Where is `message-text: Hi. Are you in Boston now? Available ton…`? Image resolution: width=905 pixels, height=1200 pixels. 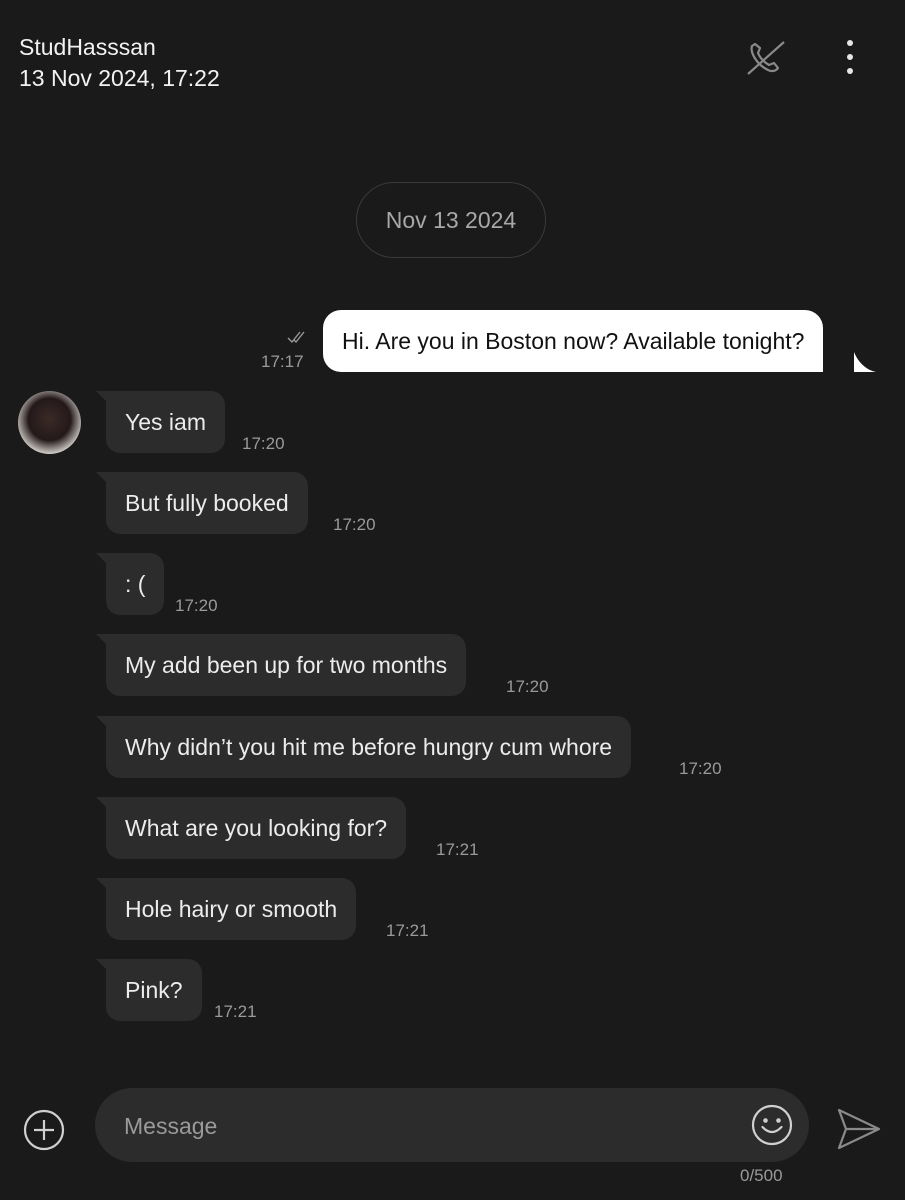 message-text: Hi. Are you in Boston now? Available ton… is located at coordinates (573, 340).